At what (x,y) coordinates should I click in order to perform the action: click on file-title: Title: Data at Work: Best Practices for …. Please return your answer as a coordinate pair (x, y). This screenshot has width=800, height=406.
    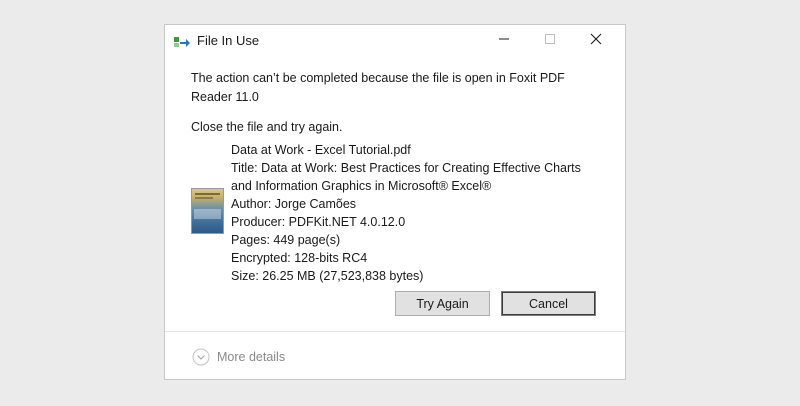
    Looking at the image, I should click on (406, 177).